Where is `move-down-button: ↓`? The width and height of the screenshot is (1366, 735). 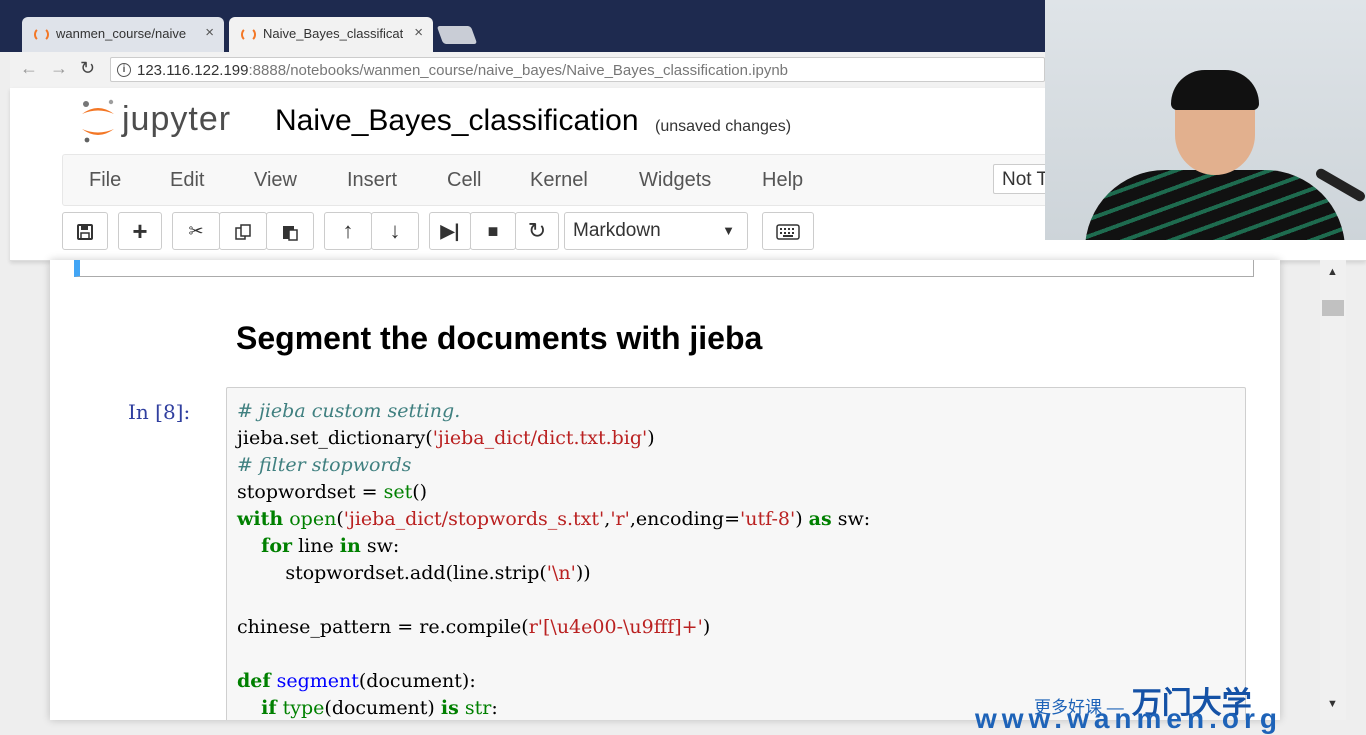
move-down-button: ↓ is located at coordinates (395, 231).